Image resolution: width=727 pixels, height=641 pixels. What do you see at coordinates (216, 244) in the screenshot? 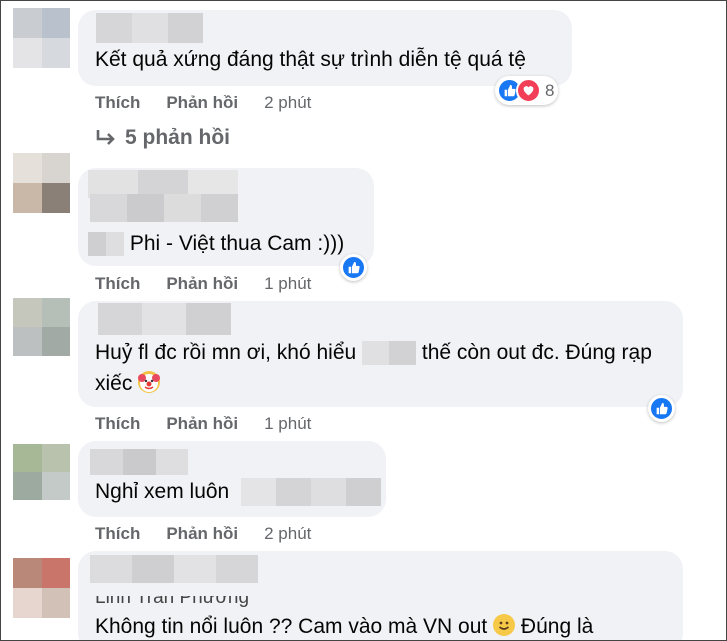
I see `comment-text: Phi - Việt thua Cam :)))` at bounding box center [216, 244].